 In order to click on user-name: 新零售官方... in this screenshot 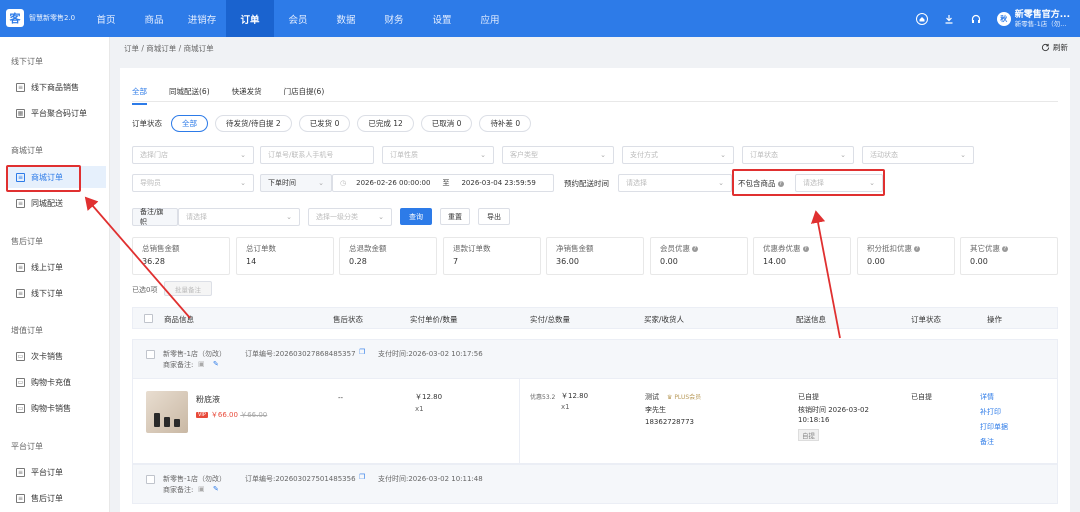, I will do `click(1042, 14)`.